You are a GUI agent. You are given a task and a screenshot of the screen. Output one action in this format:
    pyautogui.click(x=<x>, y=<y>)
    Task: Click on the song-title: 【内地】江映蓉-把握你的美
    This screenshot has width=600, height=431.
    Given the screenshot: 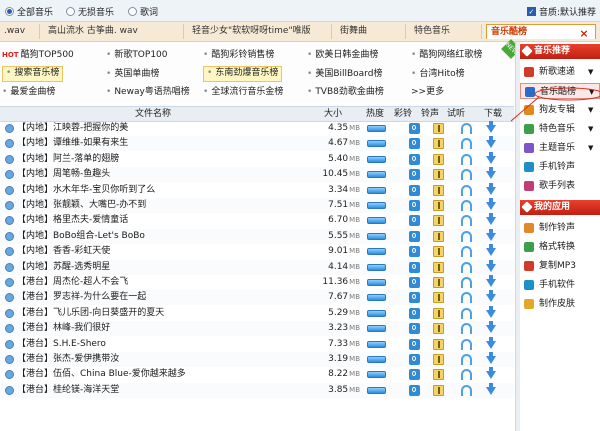 What is the action you would take?
    pyautogui.click(x=167, y=128)
    